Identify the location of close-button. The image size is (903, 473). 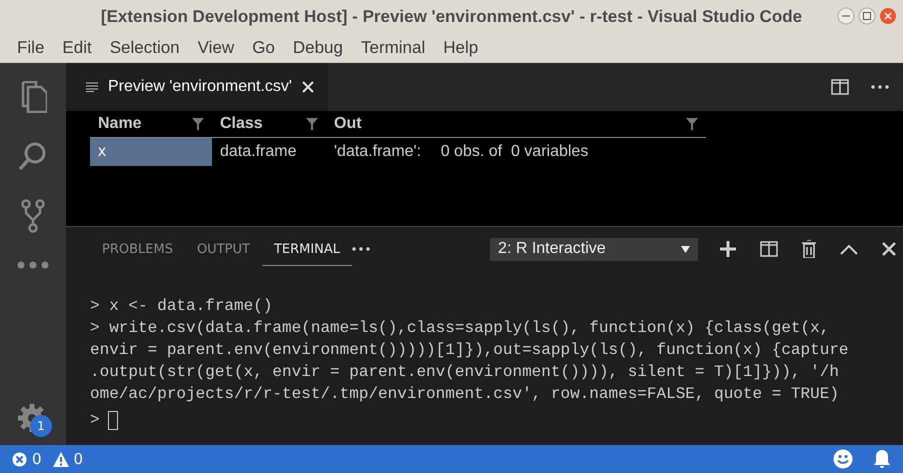
(888, 16).